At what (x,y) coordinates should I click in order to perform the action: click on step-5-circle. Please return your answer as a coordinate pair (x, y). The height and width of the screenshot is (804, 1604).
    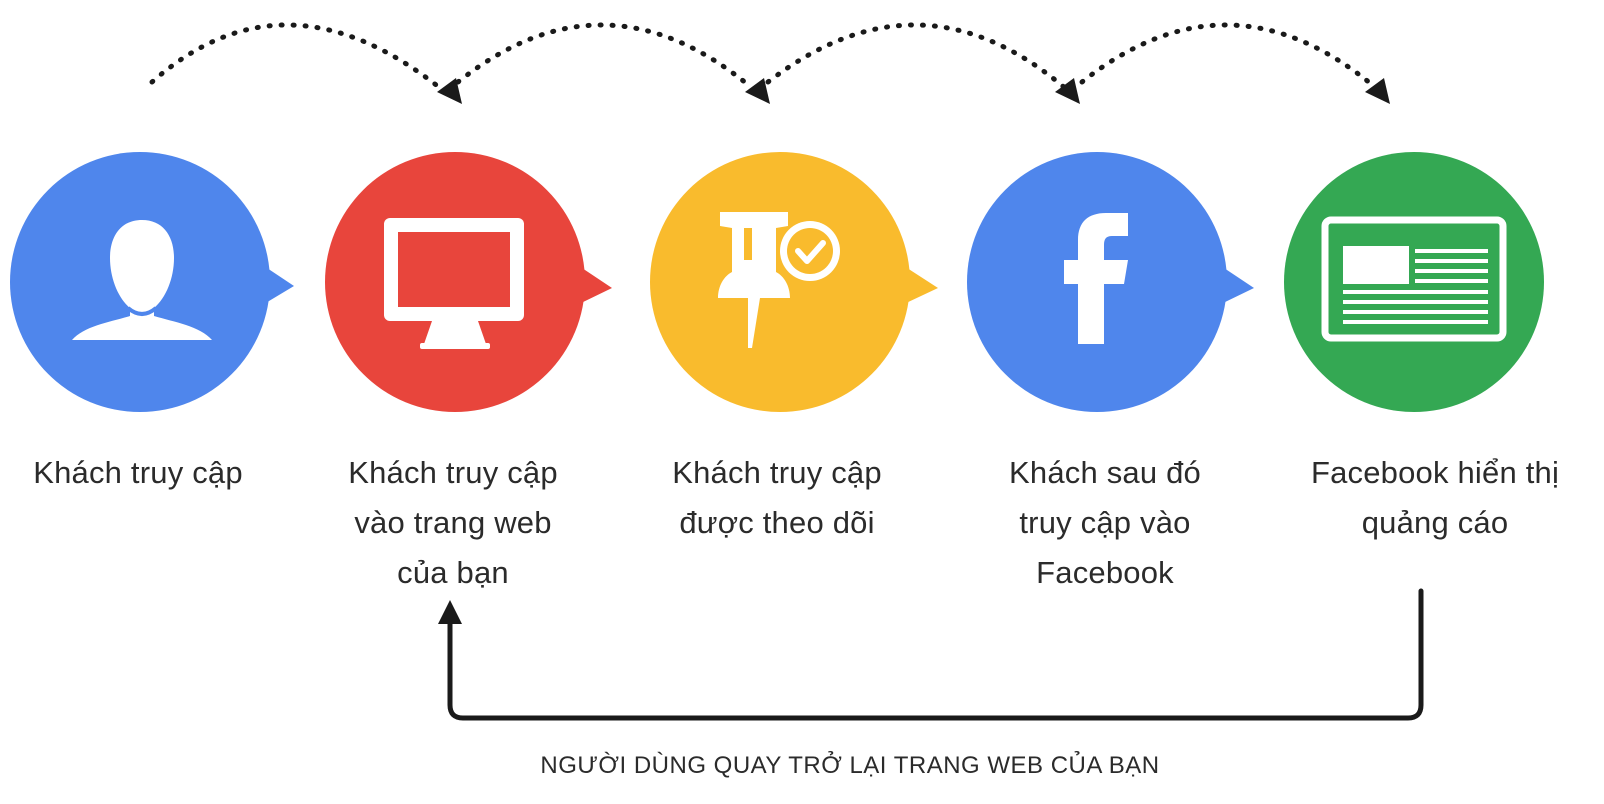
    Looking at the image, I should click on (1414, 282).